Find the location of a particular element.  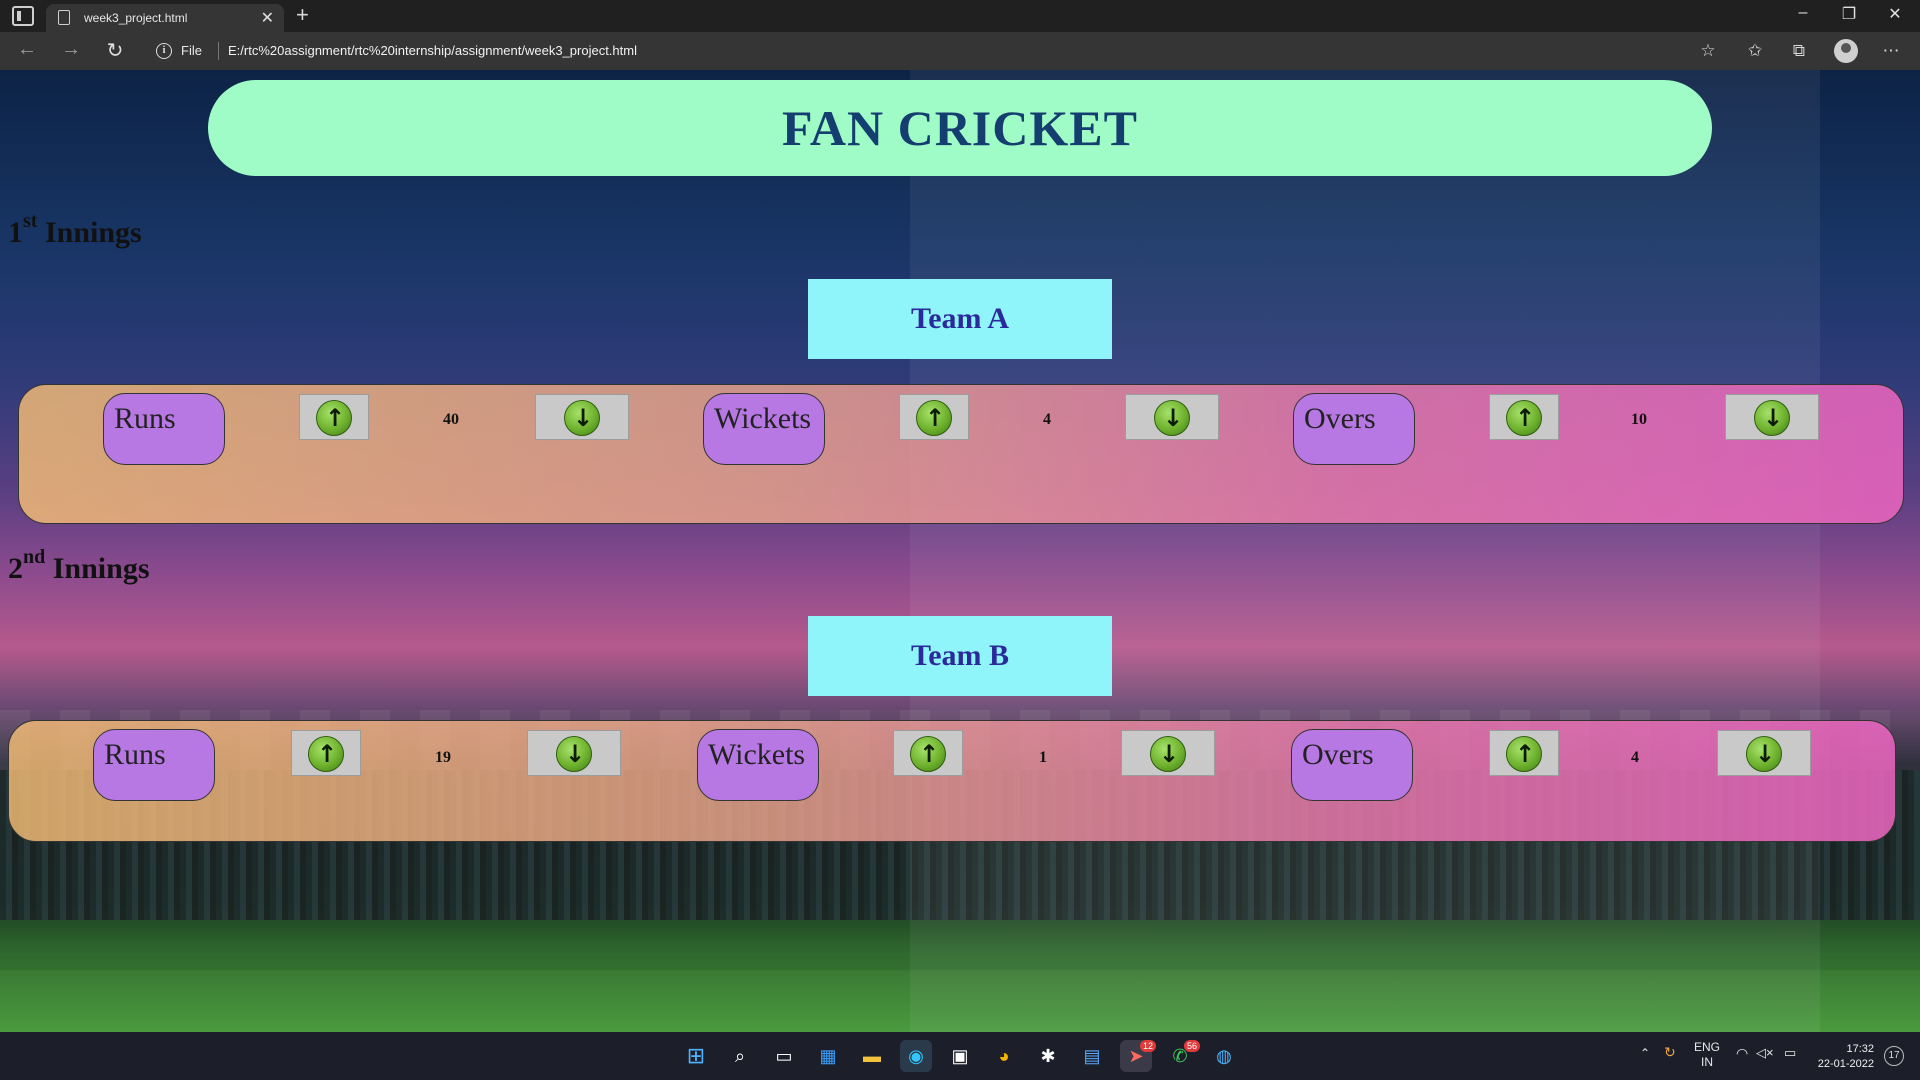

store-icon: ▣ is located at coordinates (960, 1056).